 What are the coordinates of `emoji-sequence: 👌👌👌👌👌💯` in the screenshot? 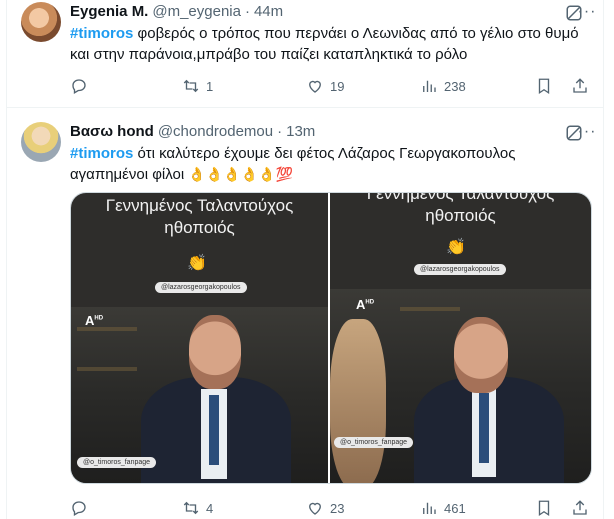 It's located at (240, 174).